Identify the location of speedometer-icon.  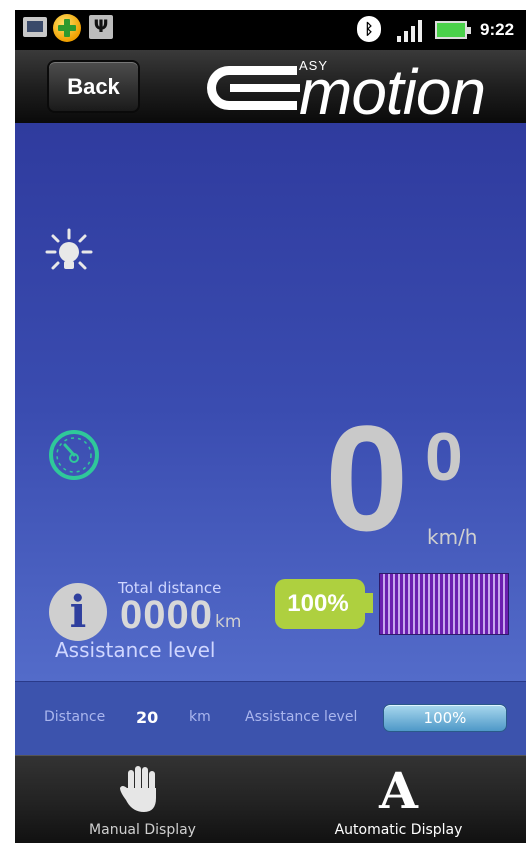
(74, 455).